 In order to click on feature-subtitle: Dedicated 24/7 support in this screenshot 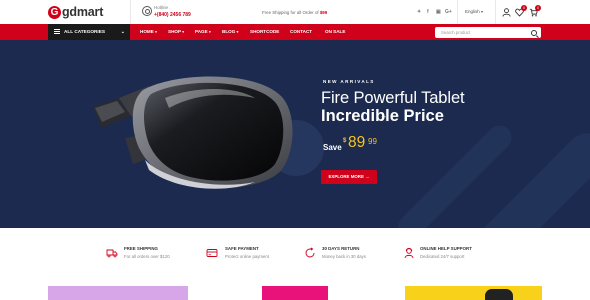, I will do `click(442, 256)`.